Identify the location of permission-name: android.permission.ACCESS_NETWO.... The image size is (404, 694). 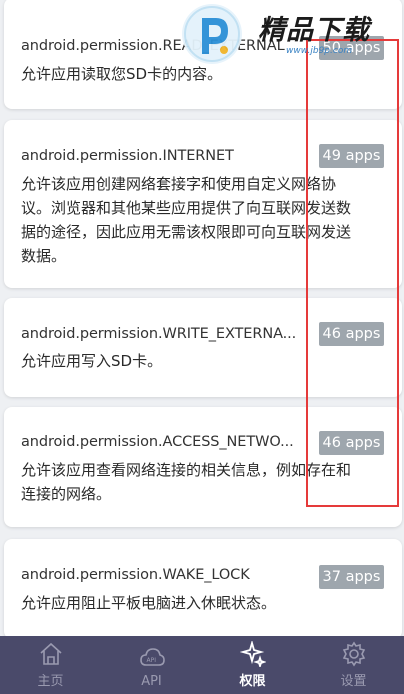
(157, 442).